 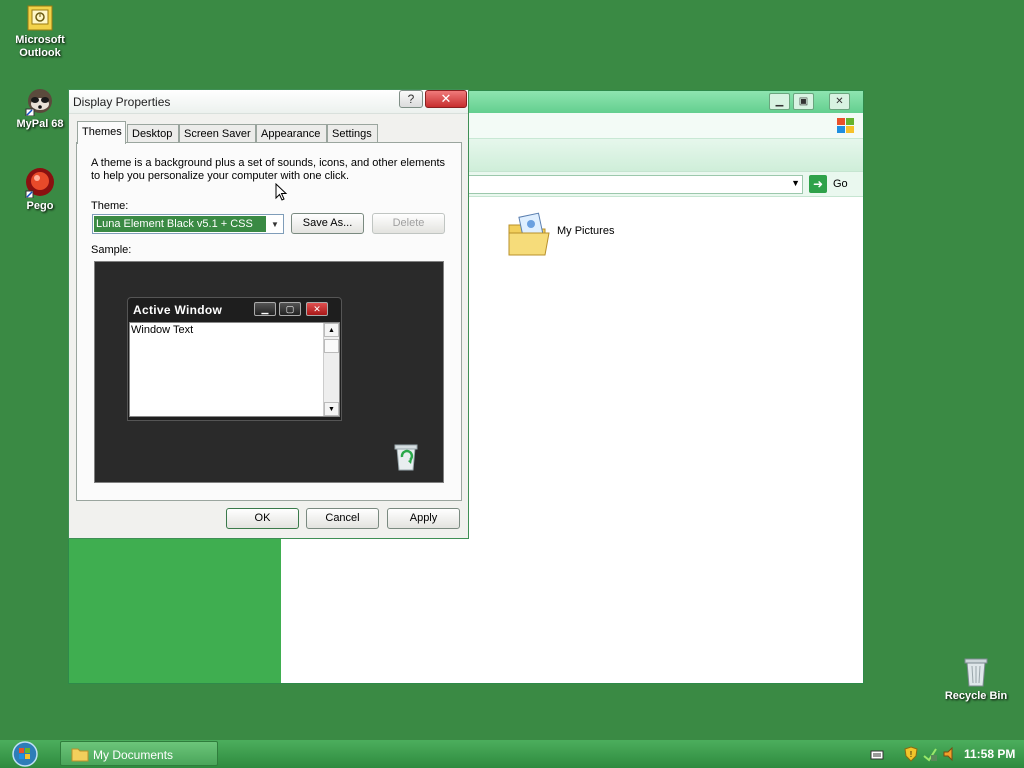 What do you see at coordinates (101, 132) in the screenshot?
I see `tab-themes: Themes` at bounding box center [101, 132].